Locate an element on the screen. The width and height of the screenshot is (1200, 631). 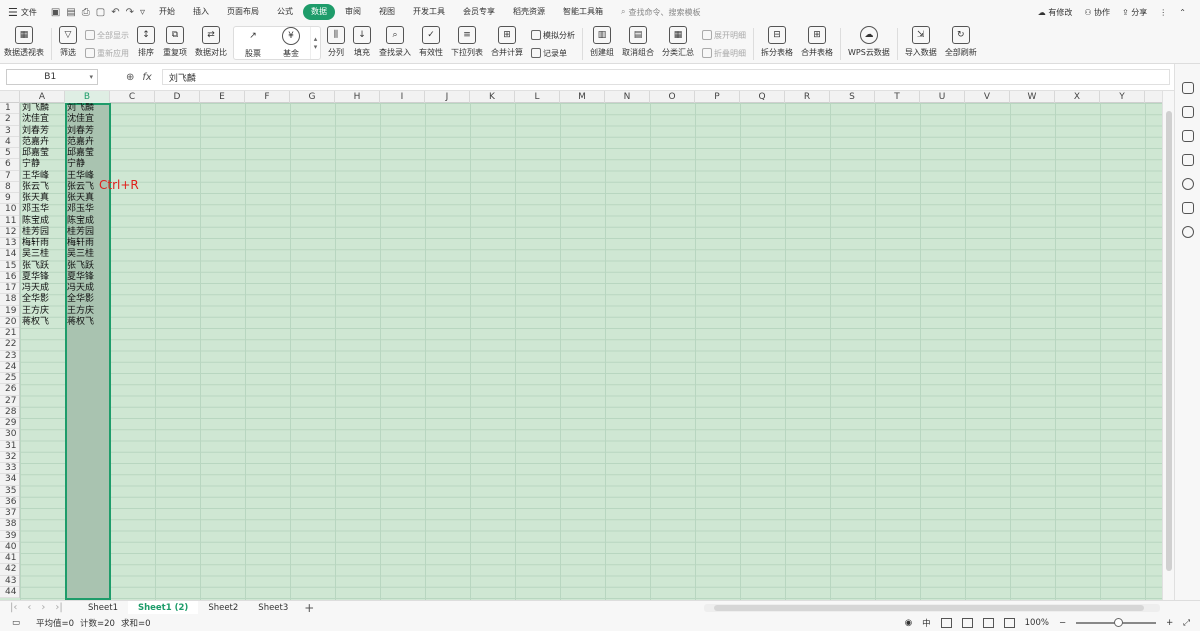
row-header: 6 is located at coordinates (9, 165).